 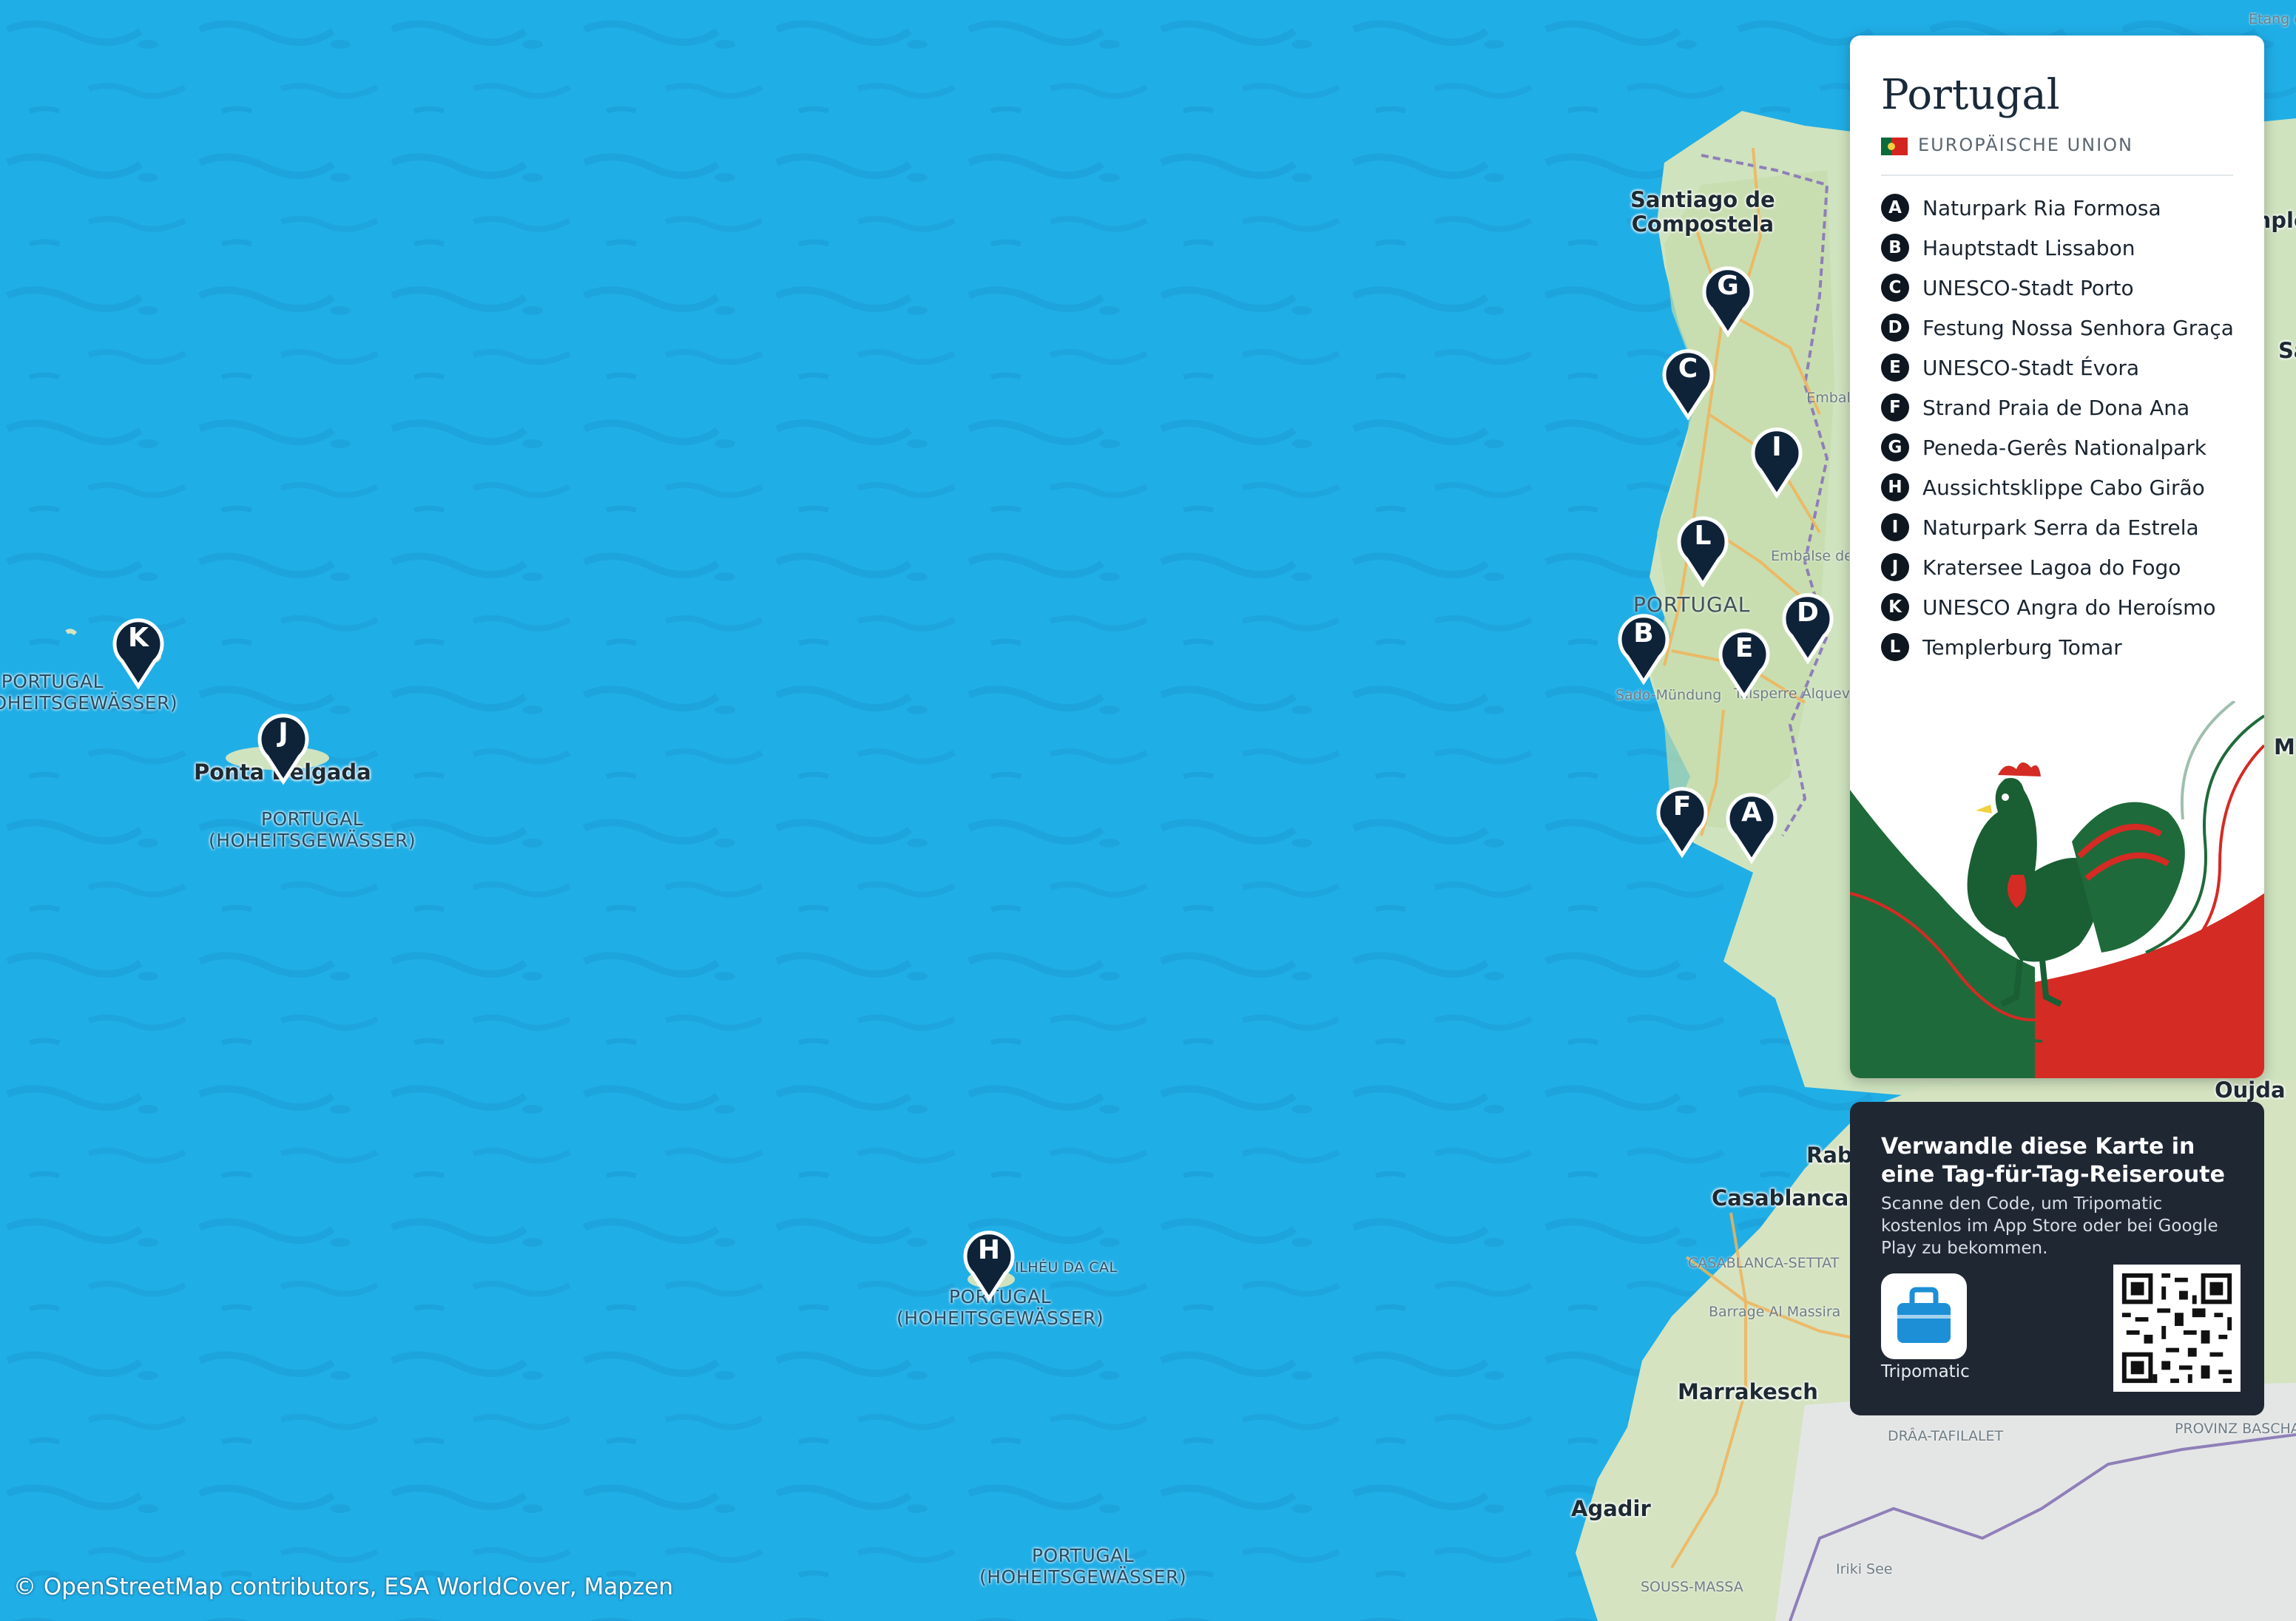 I want to click on poi-label: Naturpark Serra da Estrela, so click(x=2060, y=527).